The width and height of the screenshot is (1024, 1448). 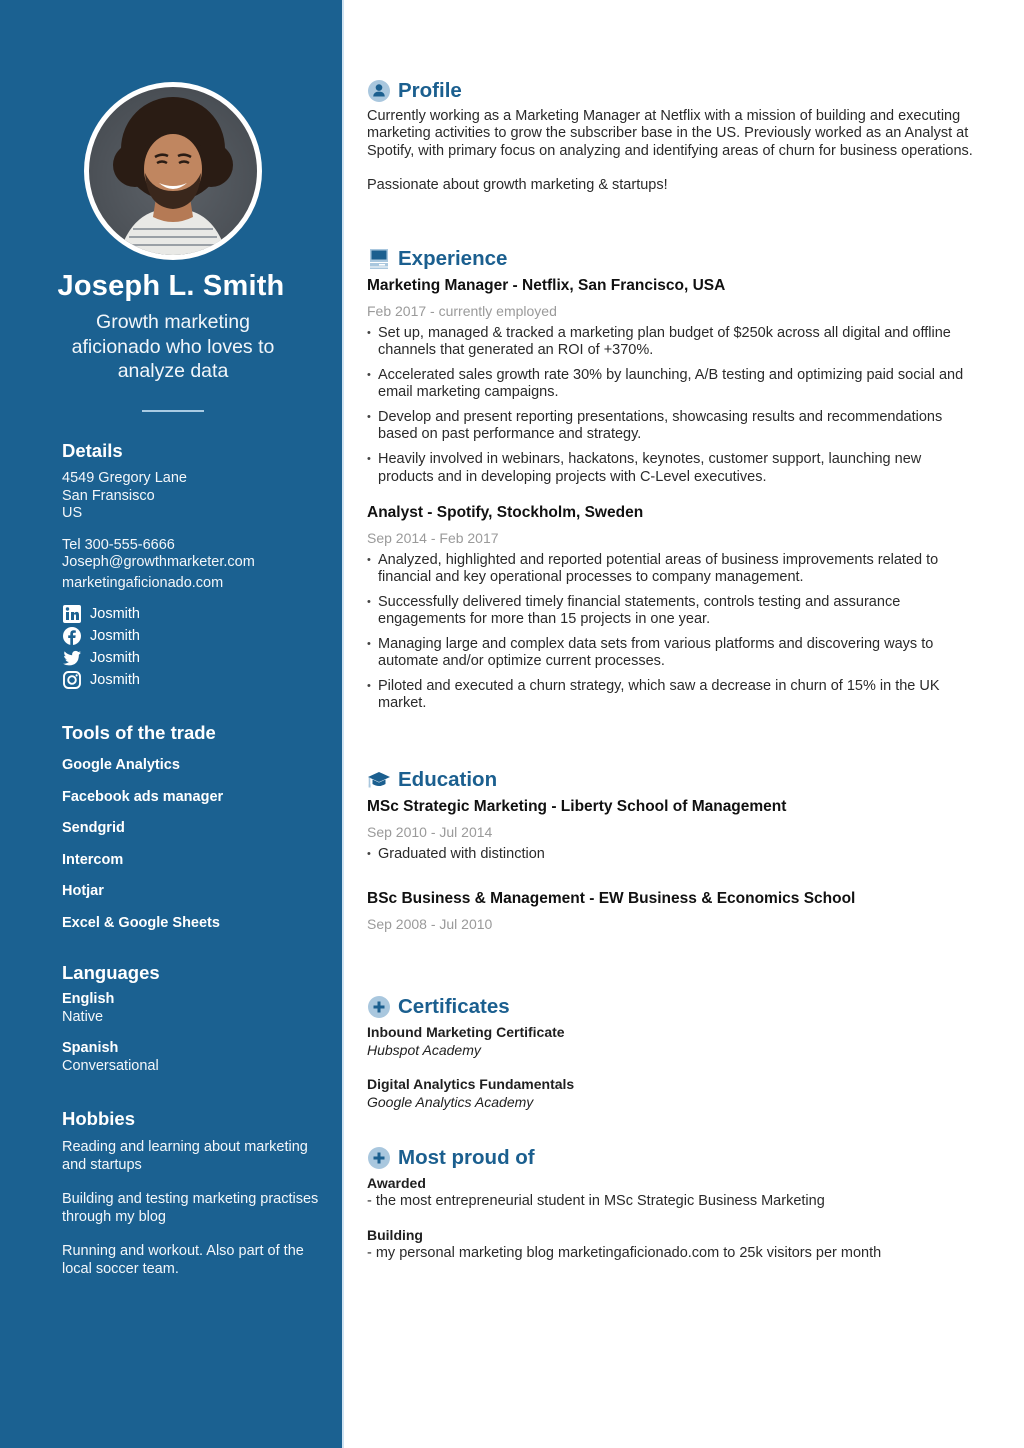 What do you see at coordinates (72, 614) in the screenshot?
I see `linkedin-icon` at bounding box center [72, 614].